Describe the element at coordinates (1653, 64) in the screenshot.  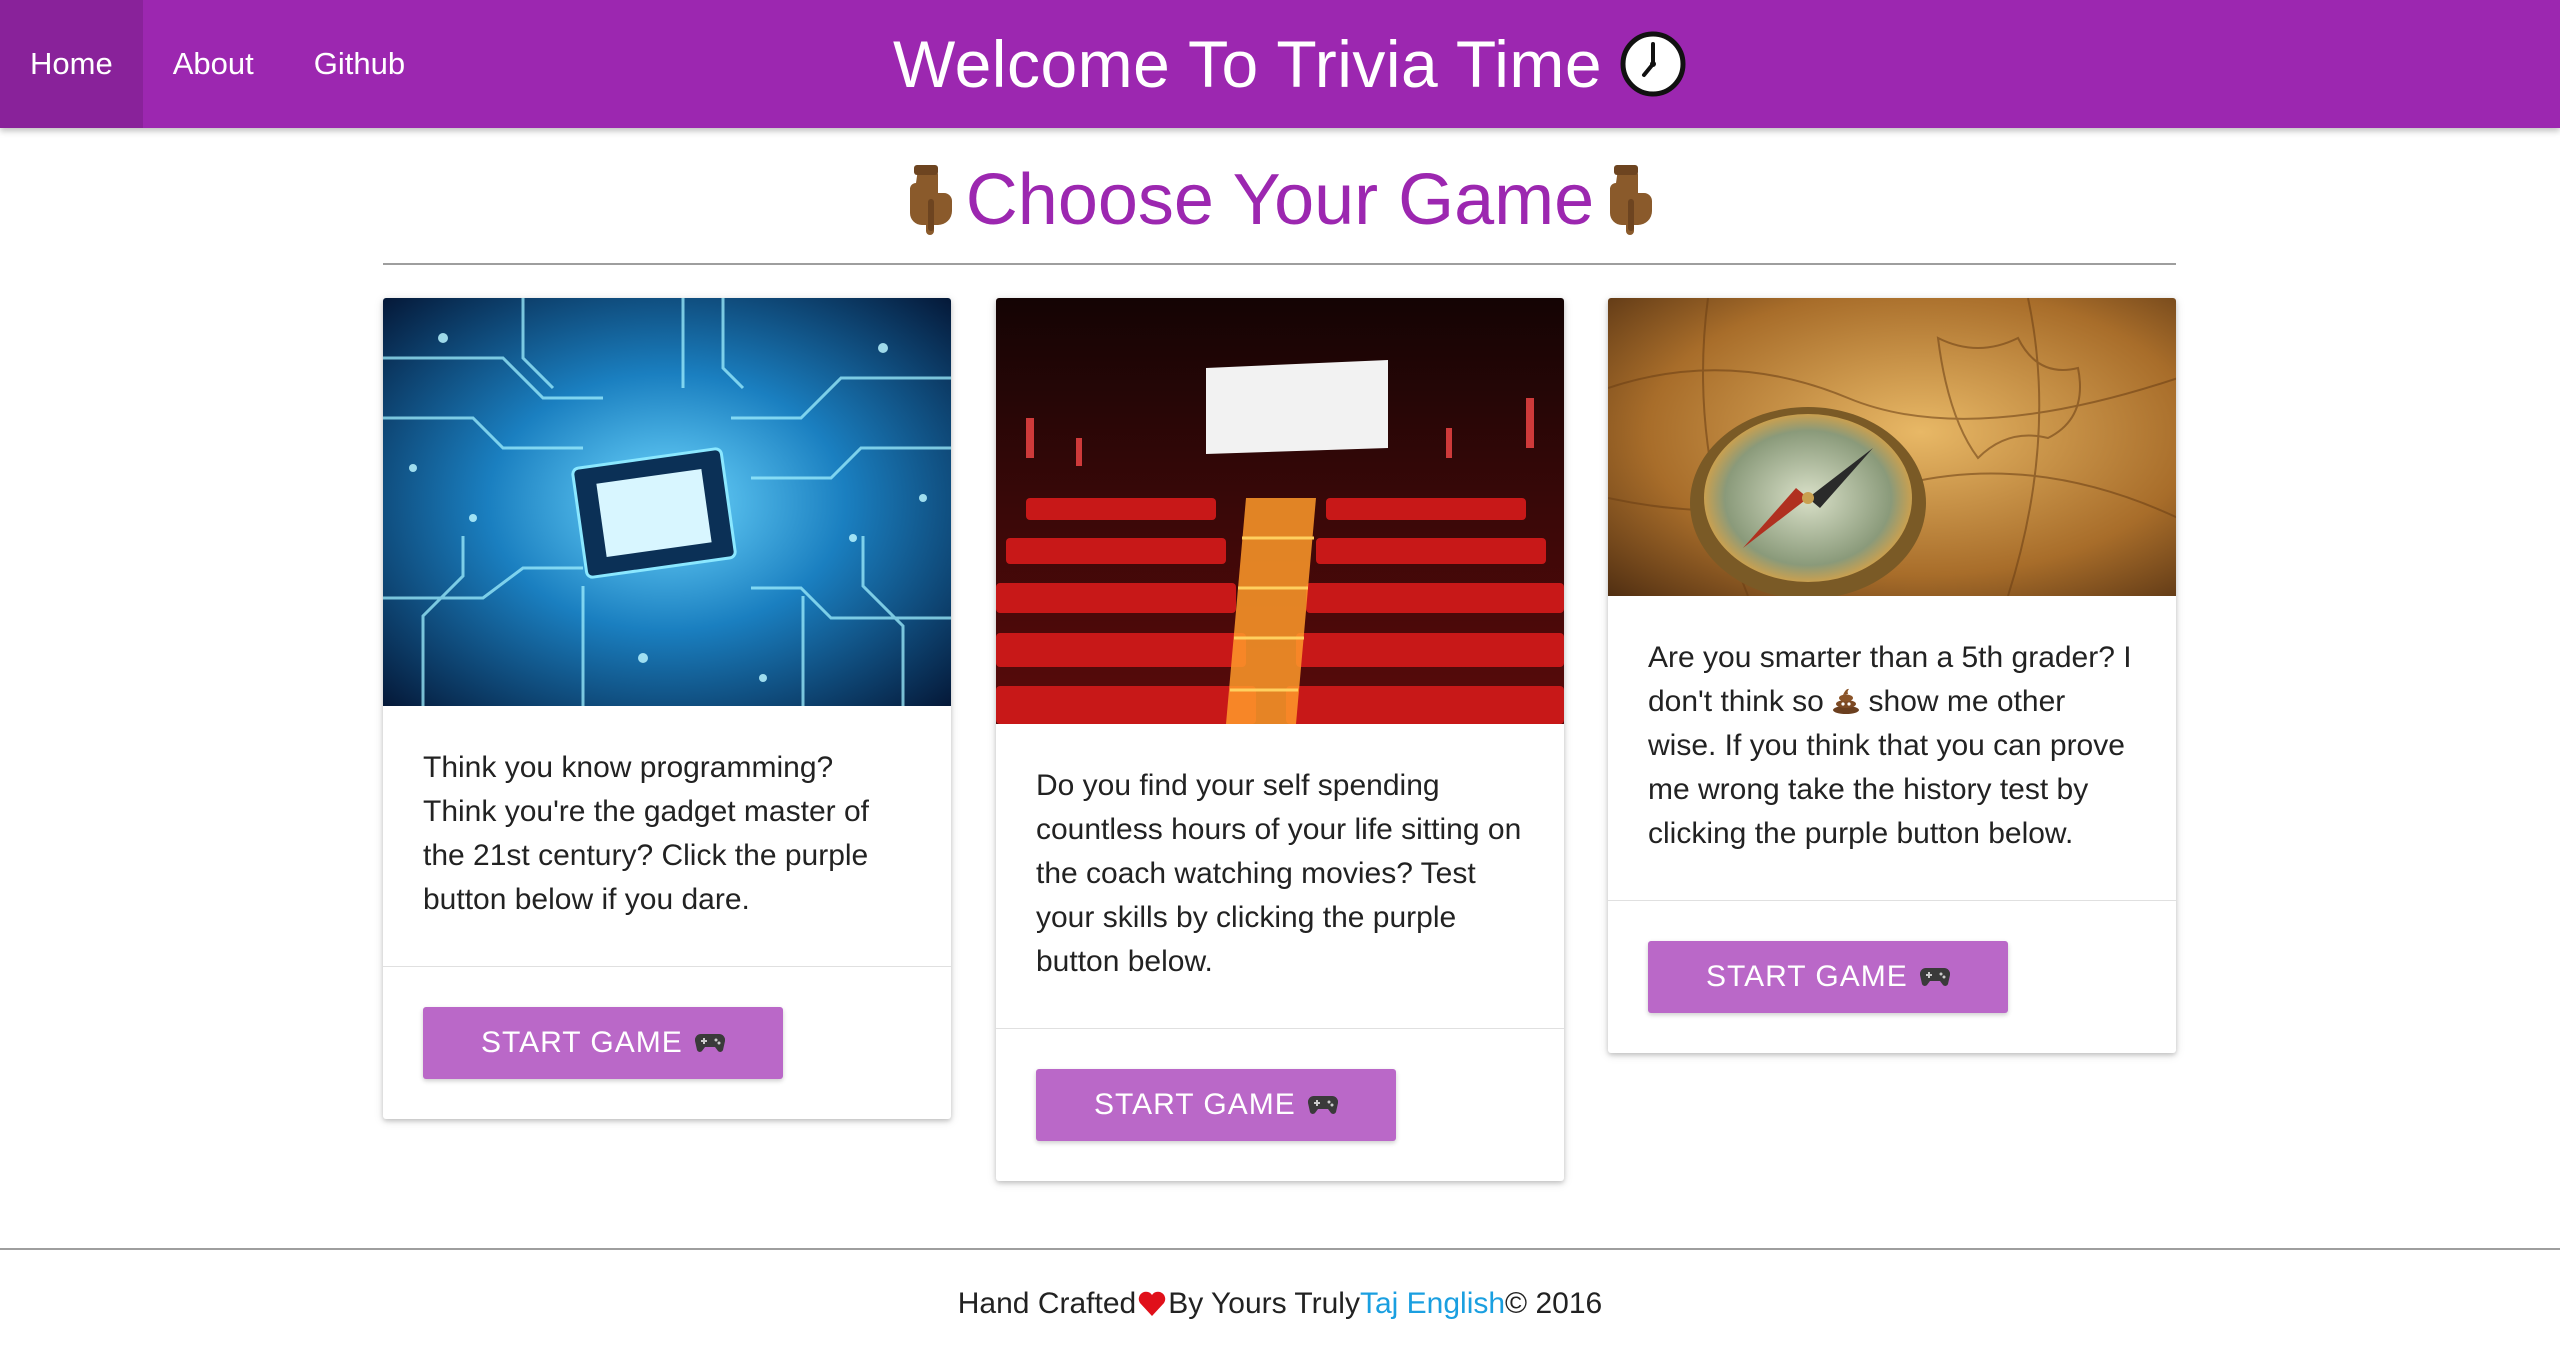
I see `clock-icon` at that location.